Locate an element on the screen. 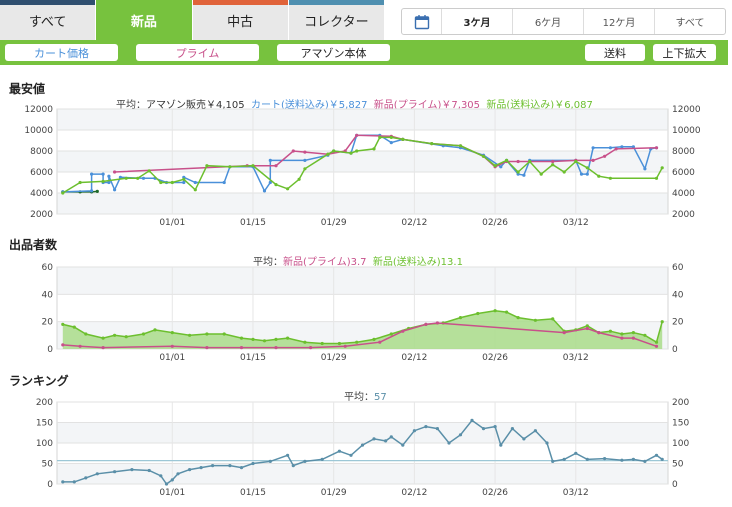 Image resolution: width=732 pixels, height=507 pixels. y-tick-label-right: 8000 is located at coordinates (683, 152).